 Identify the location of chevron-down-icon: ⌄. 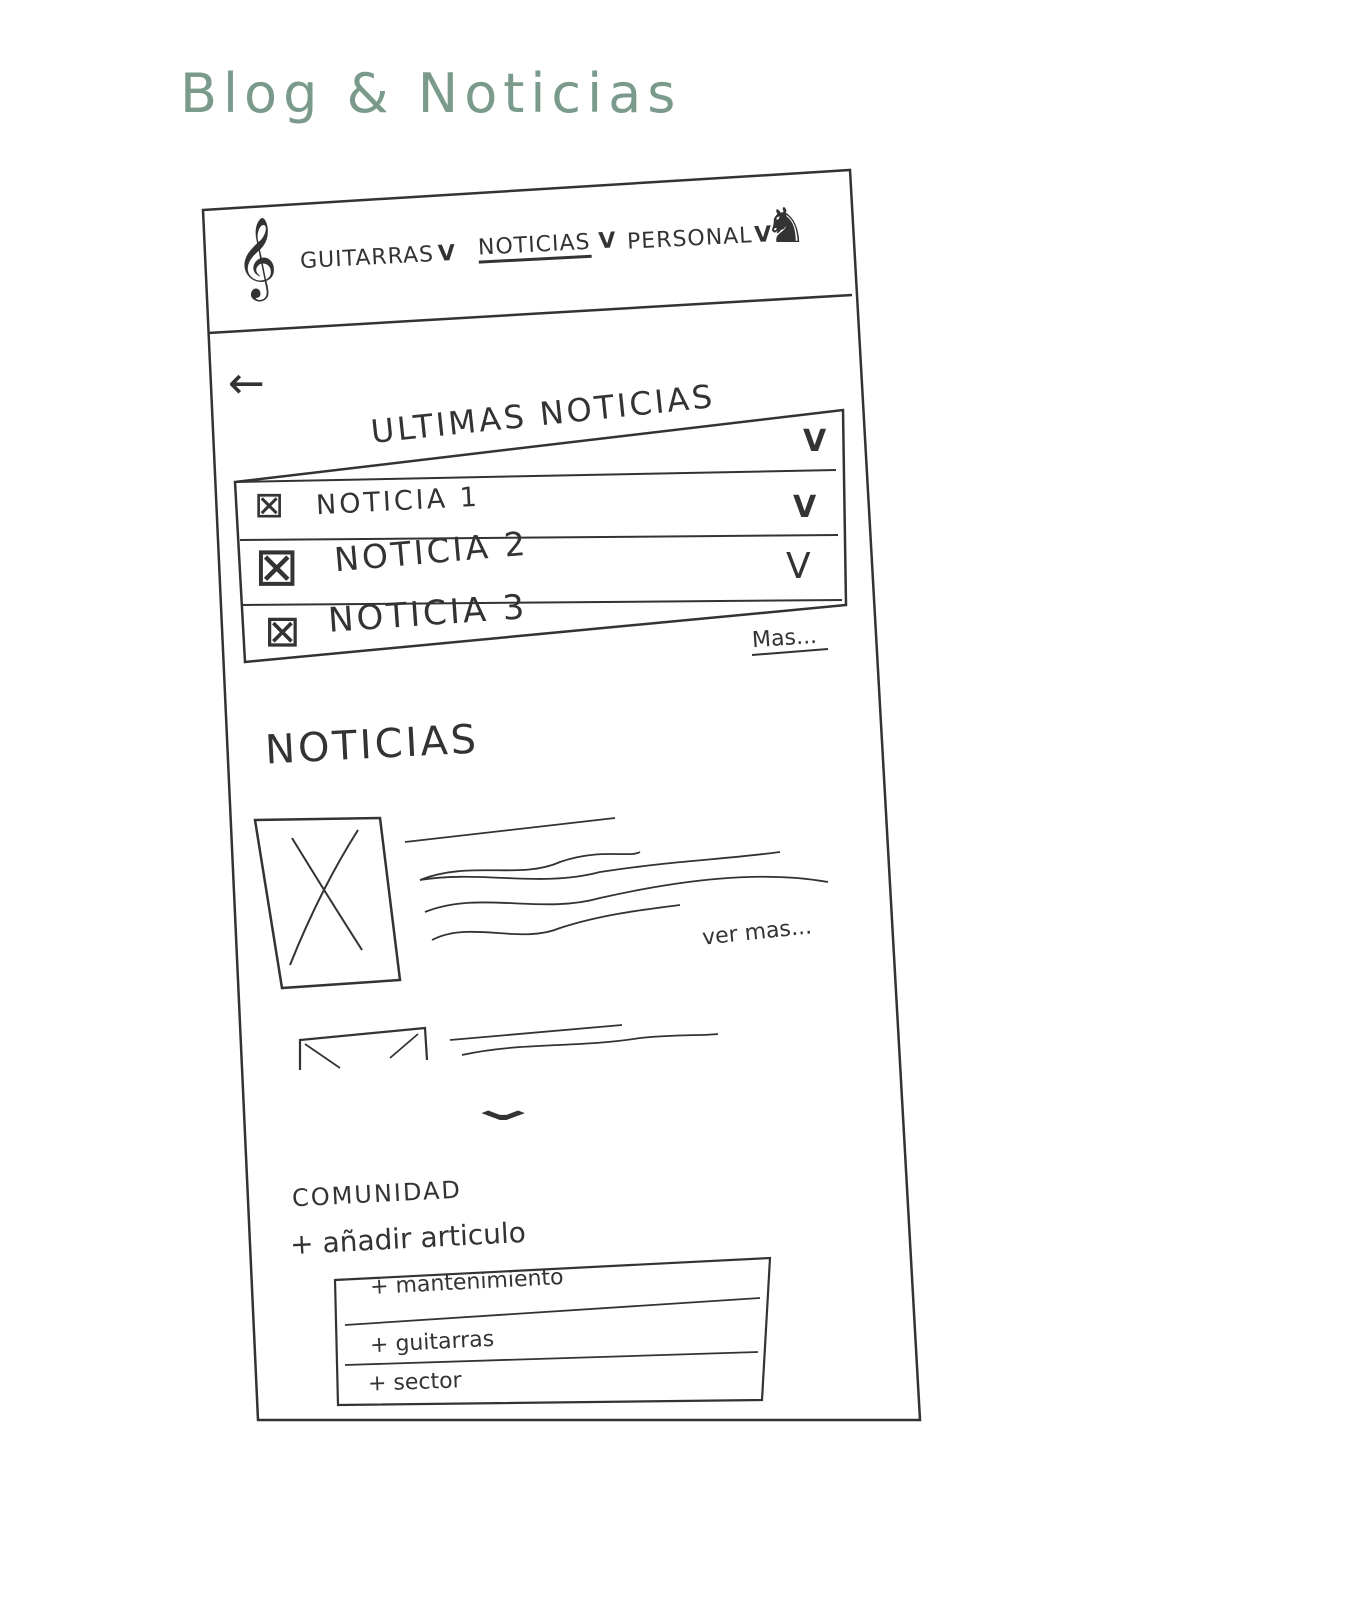
(503, 1108).